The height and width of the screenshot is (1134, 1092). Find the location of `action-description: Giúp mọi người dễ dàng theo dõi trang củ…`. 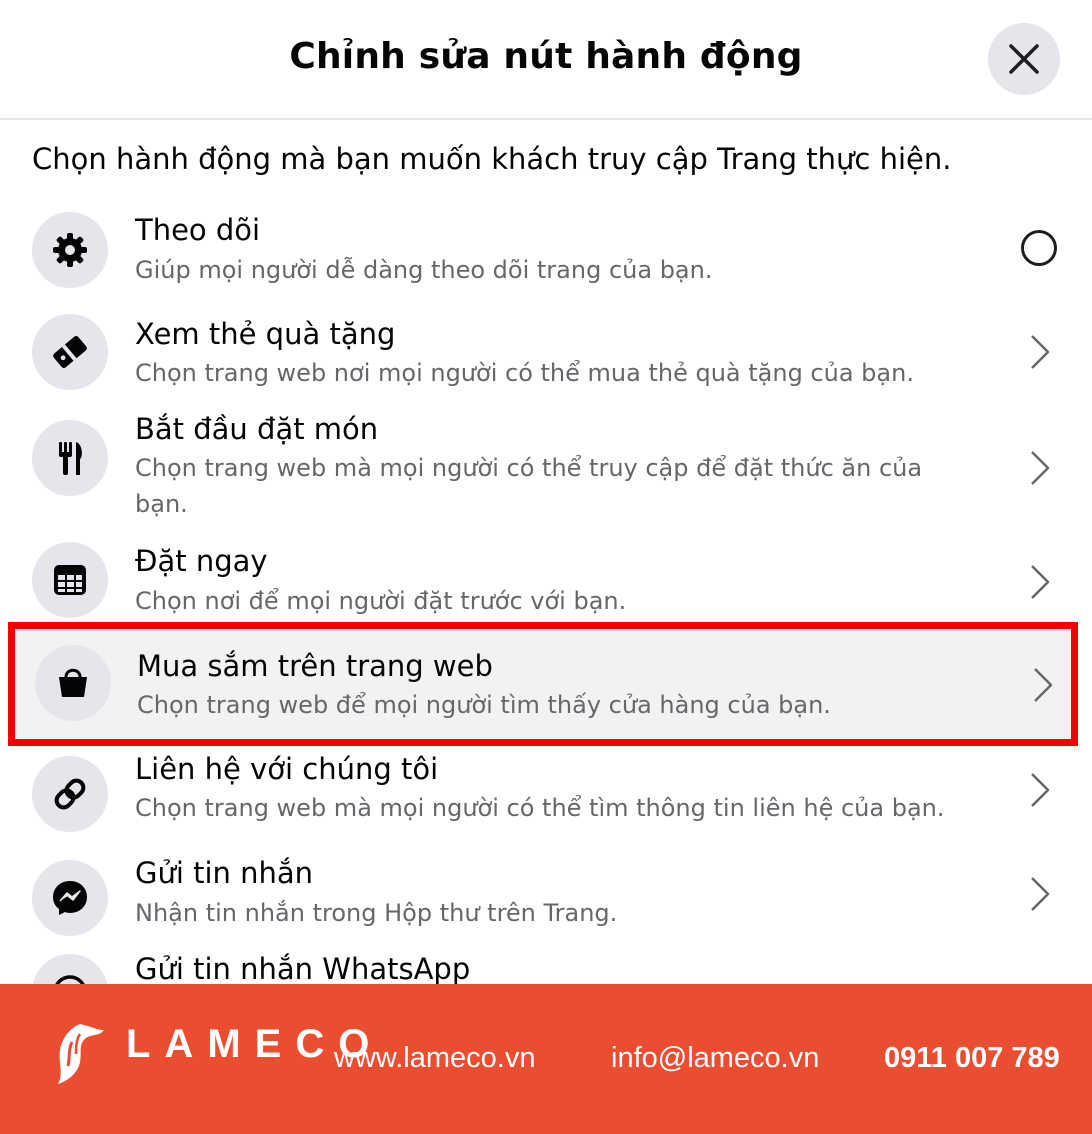

action-description: Giúp mọi người dễ dàng theo dõi trang củ… is located at coordinates (424, 270).